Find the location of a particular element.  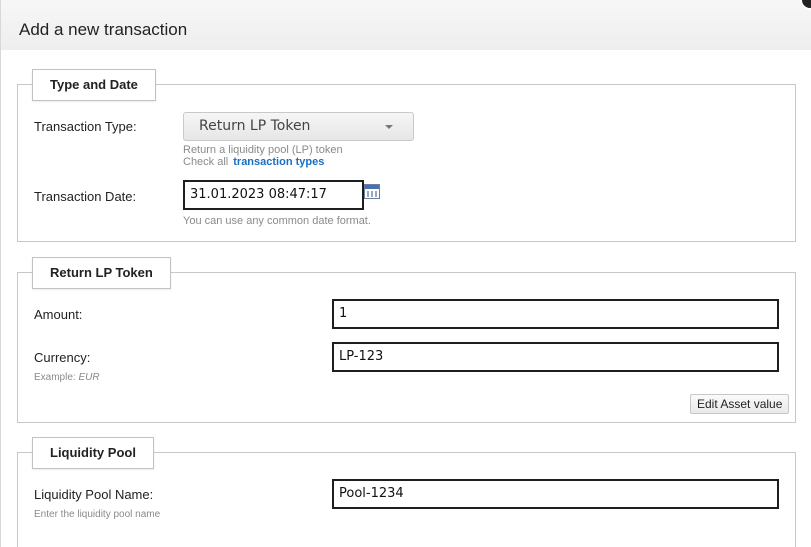

transaction-type-label: Transaction Type: is located at coordinates (85, 126).